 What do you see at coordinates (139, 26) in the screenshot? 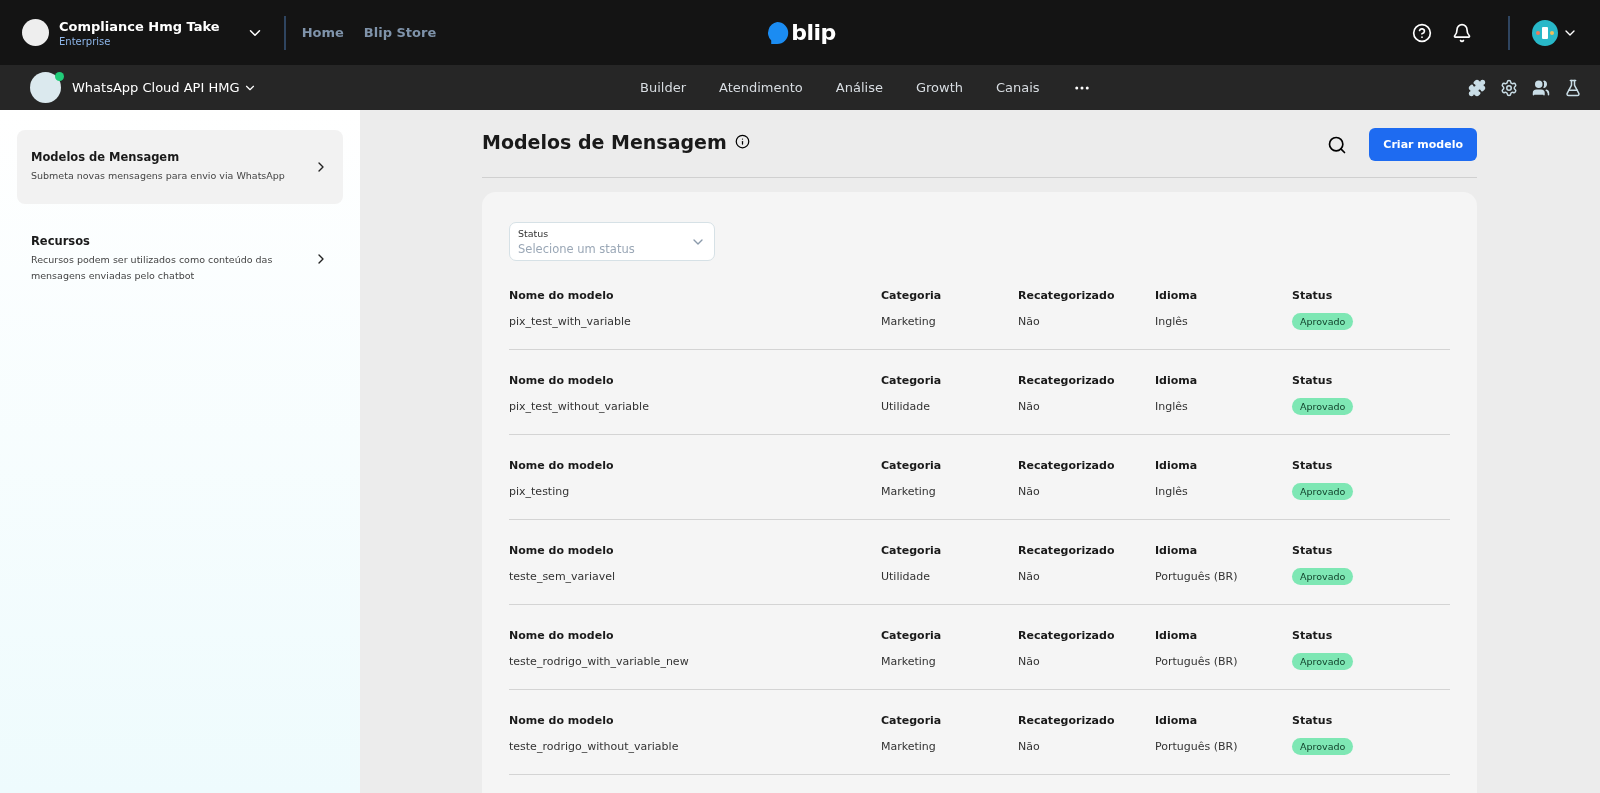
I see `org-name: Compliance Hmg Take` at bounding box center [139, 26].